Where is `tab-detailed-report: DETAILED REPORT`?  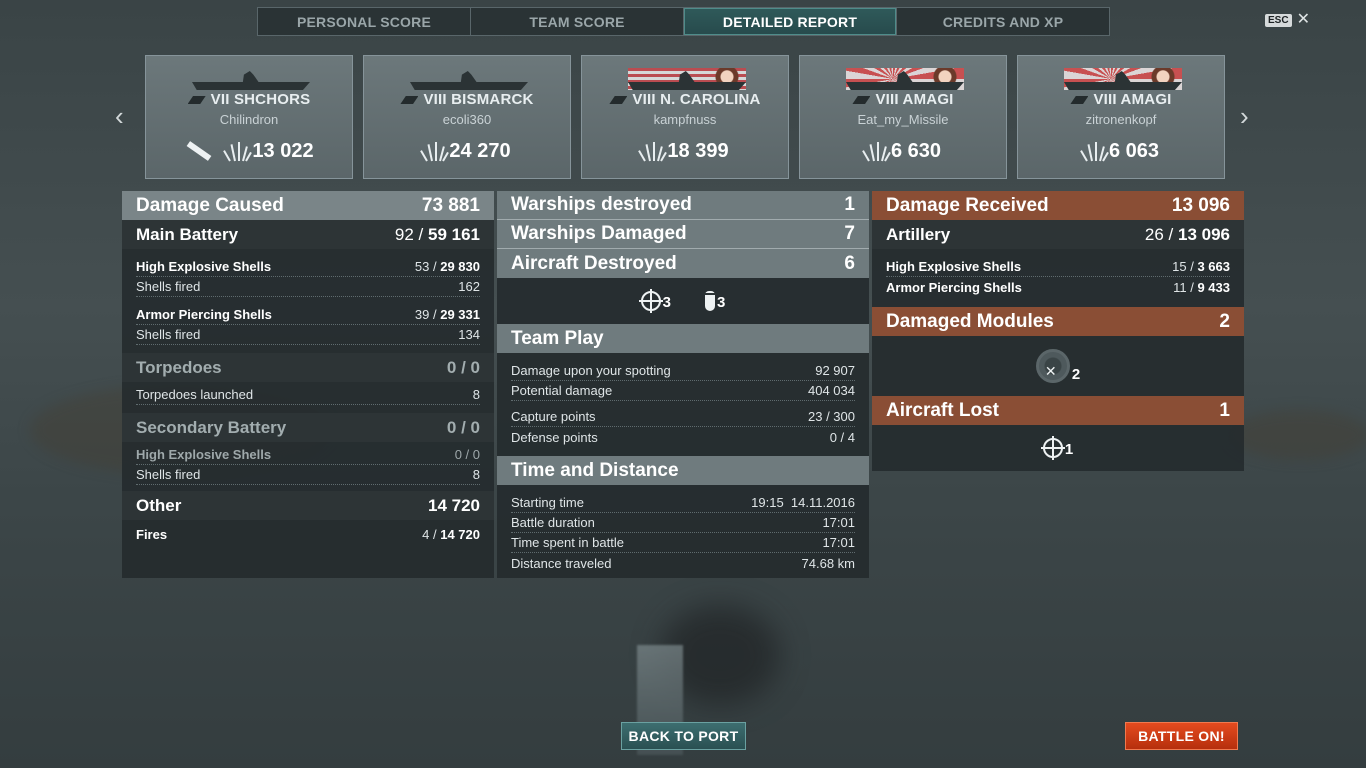 tab-detailed-report: DETAILED REPORT is located at coordinates (790, 21).